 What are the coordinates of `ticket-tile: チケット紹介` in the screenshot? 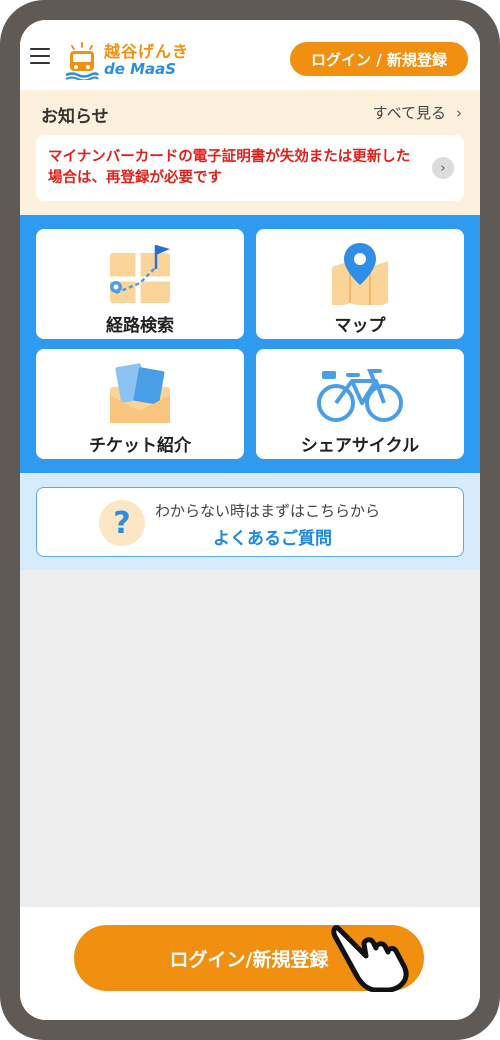 It's located at (140, 404).